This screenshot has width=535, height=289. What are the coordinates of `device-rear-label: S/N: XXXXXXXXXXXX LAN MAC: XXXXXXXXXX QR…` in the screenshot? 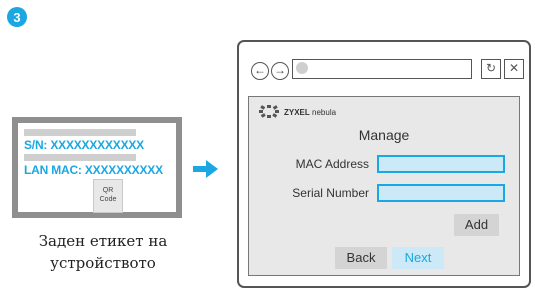 It's located at (97, 167).